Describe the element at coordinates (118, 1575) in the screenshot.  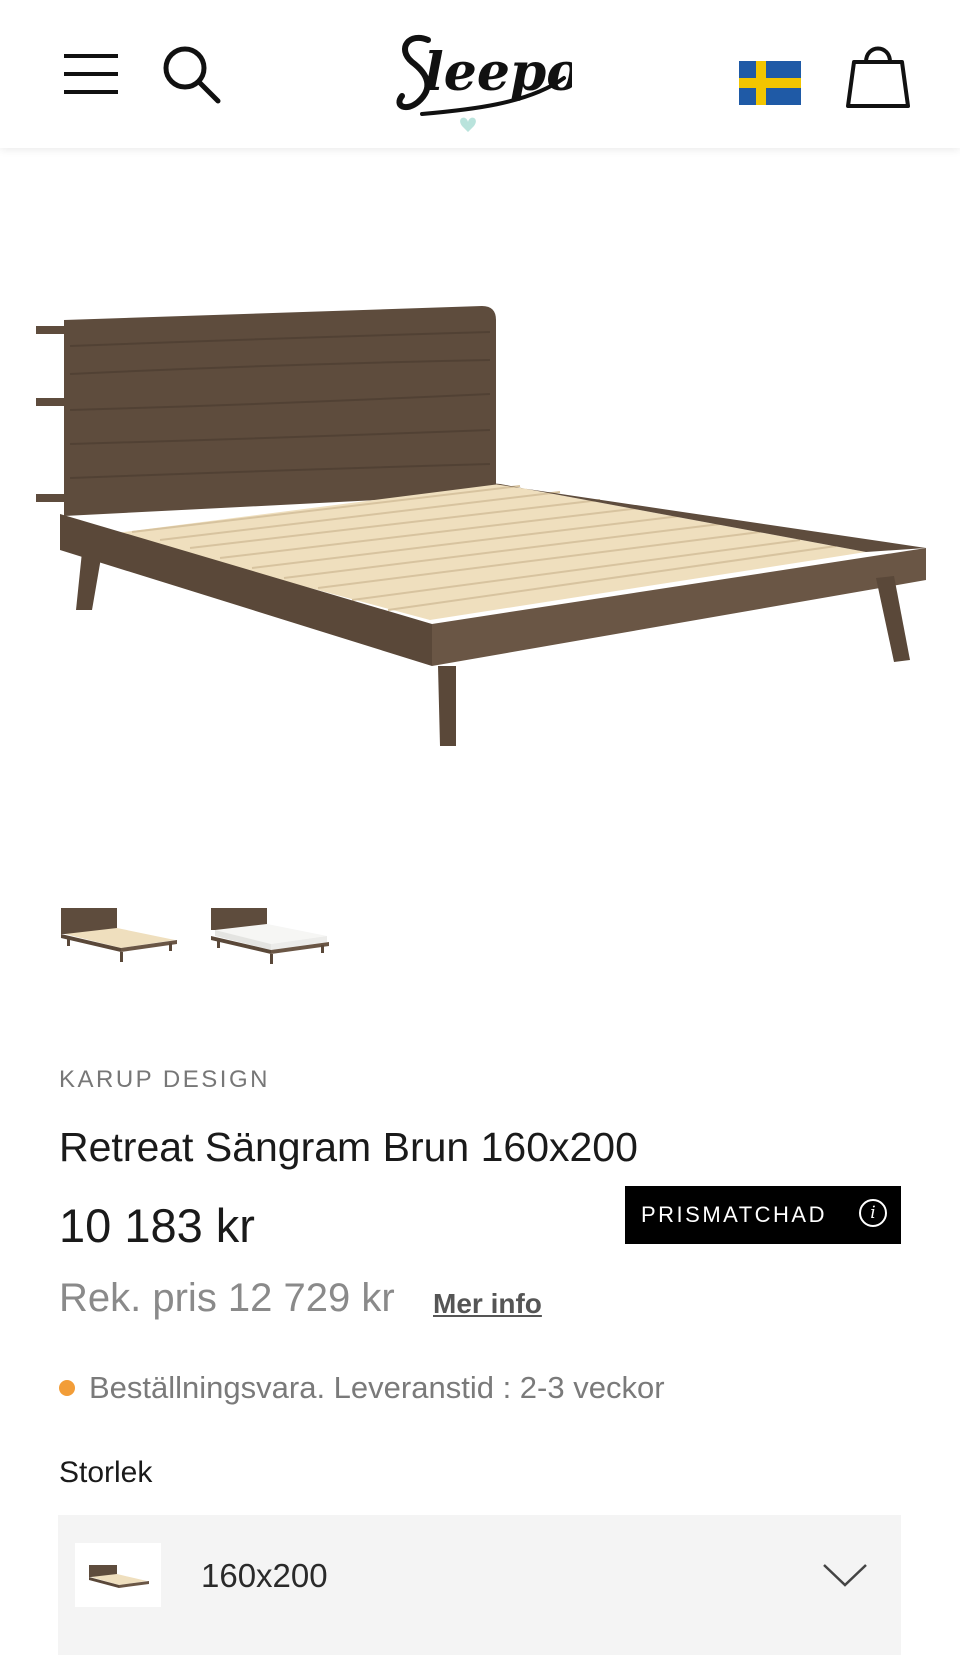
I see `size-option-thumbnail` at that location.